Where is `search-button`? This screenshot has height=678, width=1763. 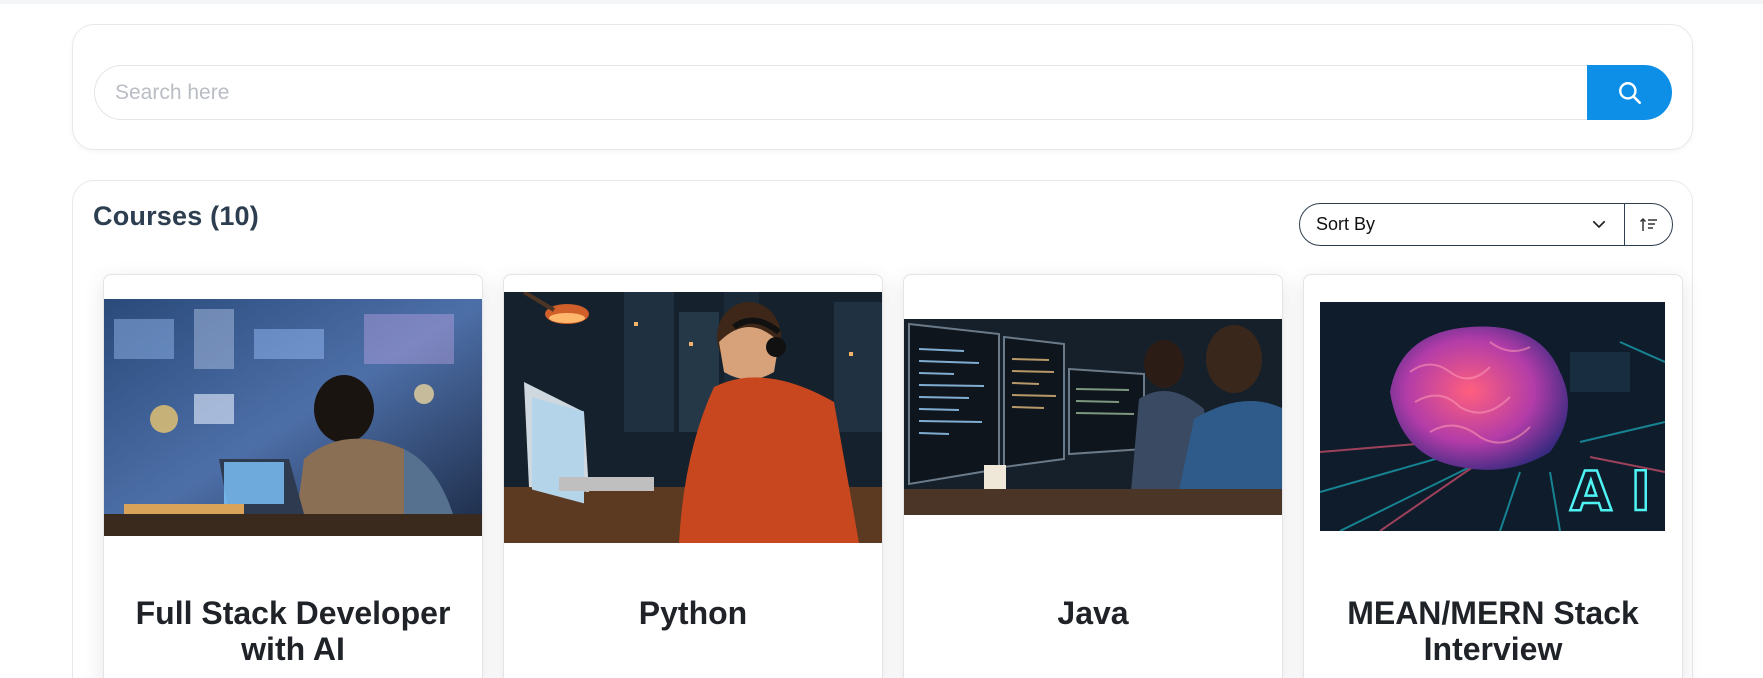 search-button is located at coordinates (1629, 92).